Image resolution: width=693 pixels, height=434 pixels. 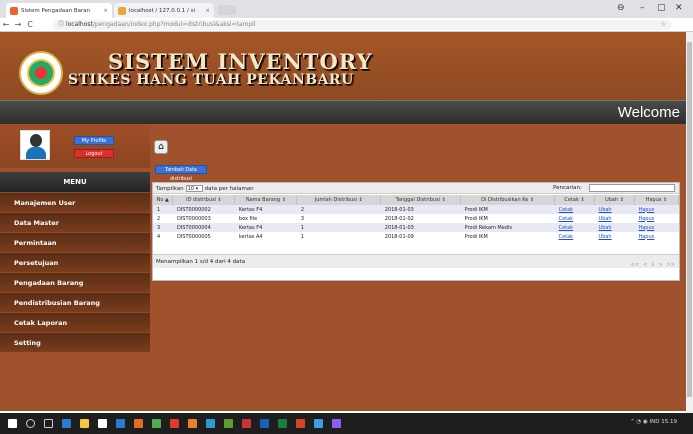 I want to click on sidebar-item-setting: Setting, so click(x=75, y=342).